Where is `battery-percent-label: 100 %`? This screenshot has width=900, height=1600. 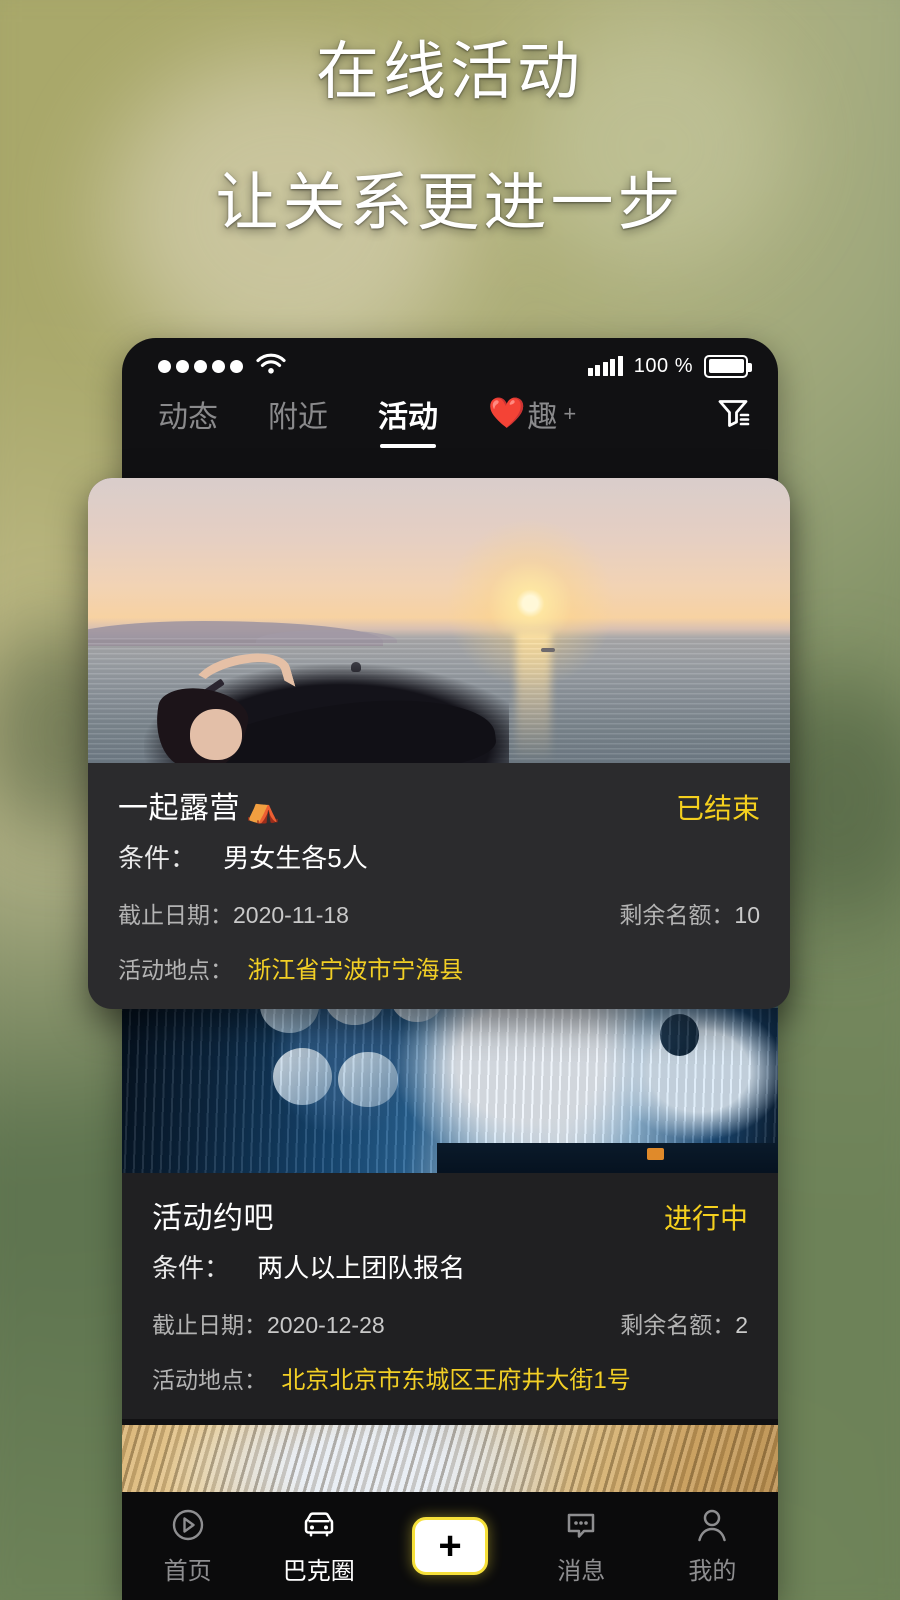 battery-percent-label: 100 % is located at coordinates (663, 365).